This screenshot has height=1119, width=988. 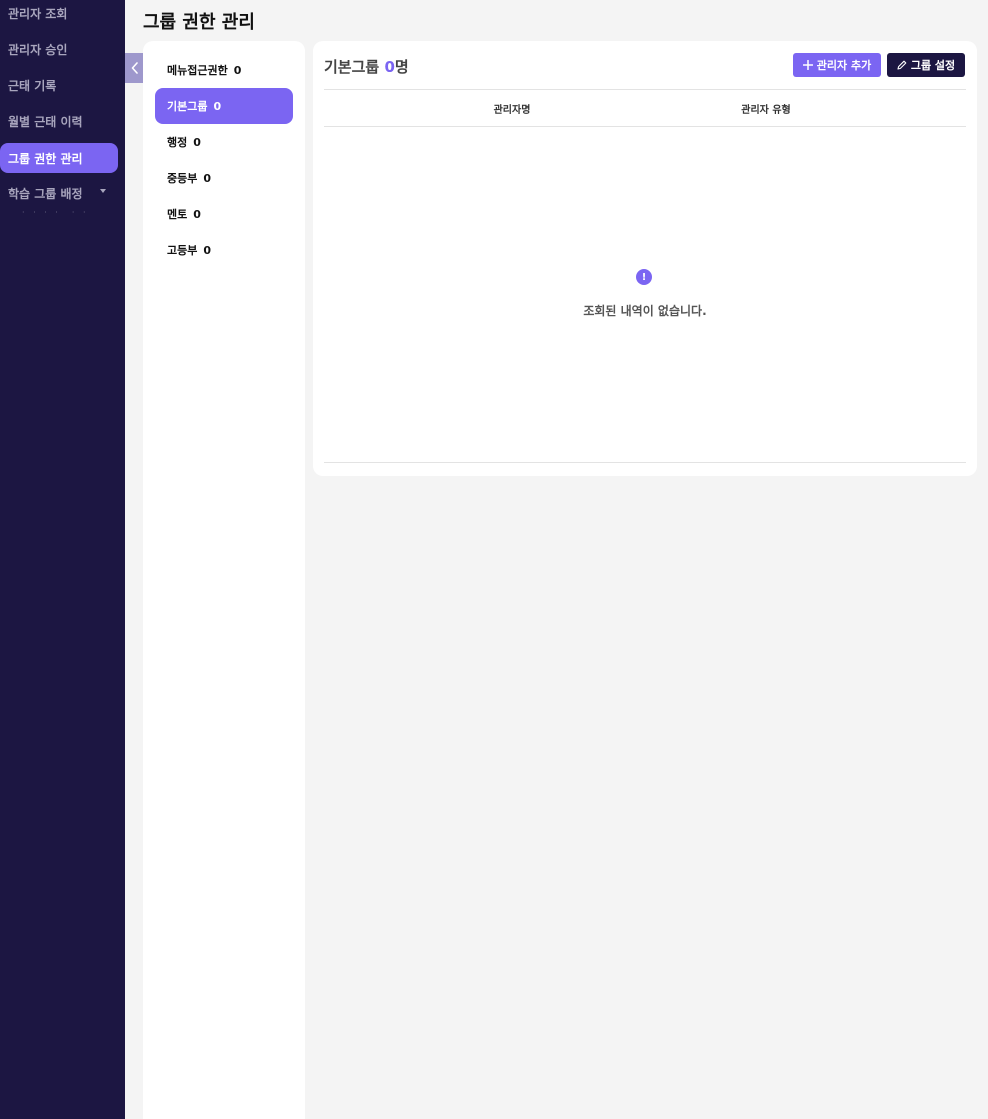 I want to click on pencil-icon, so click(x=902, y=65).